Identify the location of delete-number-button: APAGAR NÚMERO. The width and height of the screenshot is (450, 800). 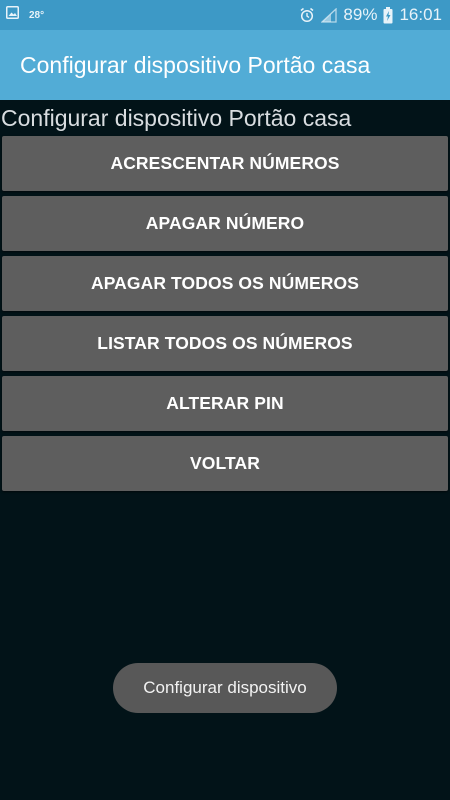
(225, 223).